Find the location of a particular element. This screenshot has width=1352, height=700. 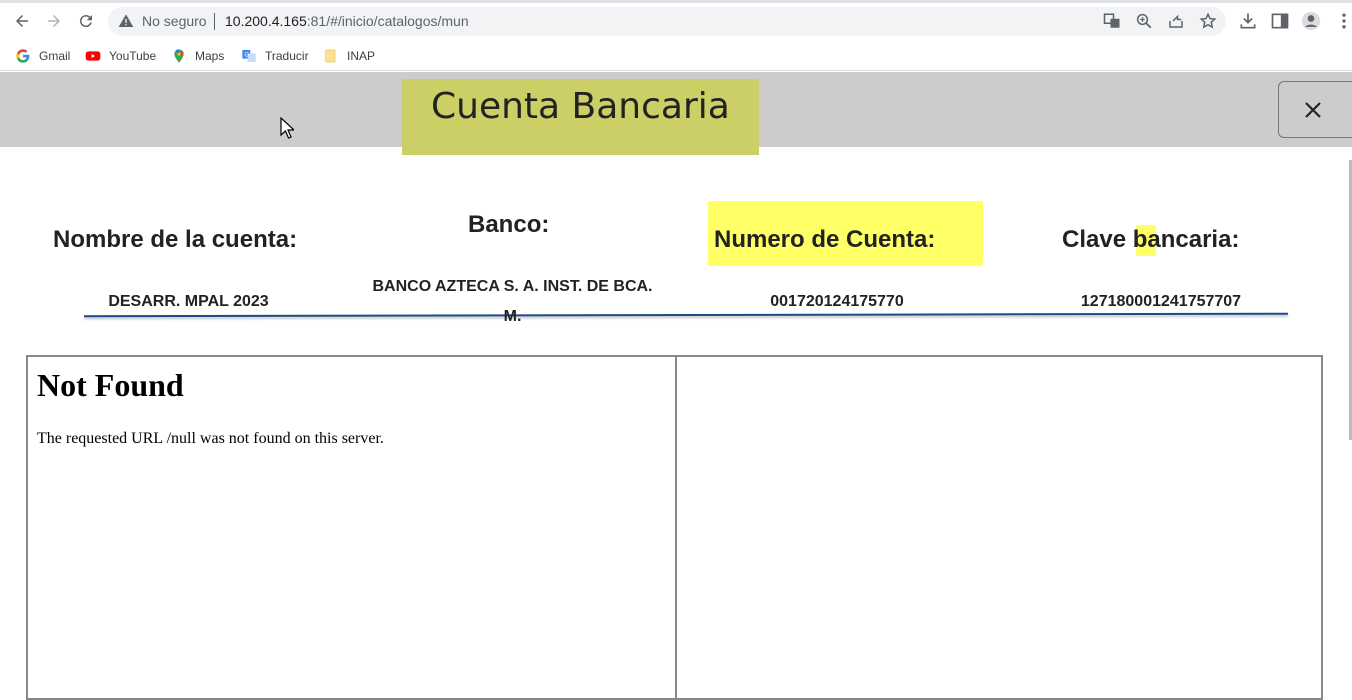

bookmarks-bar: Gmail YouTube Maps G Traducir INAP is located at coordinates (676, 56).